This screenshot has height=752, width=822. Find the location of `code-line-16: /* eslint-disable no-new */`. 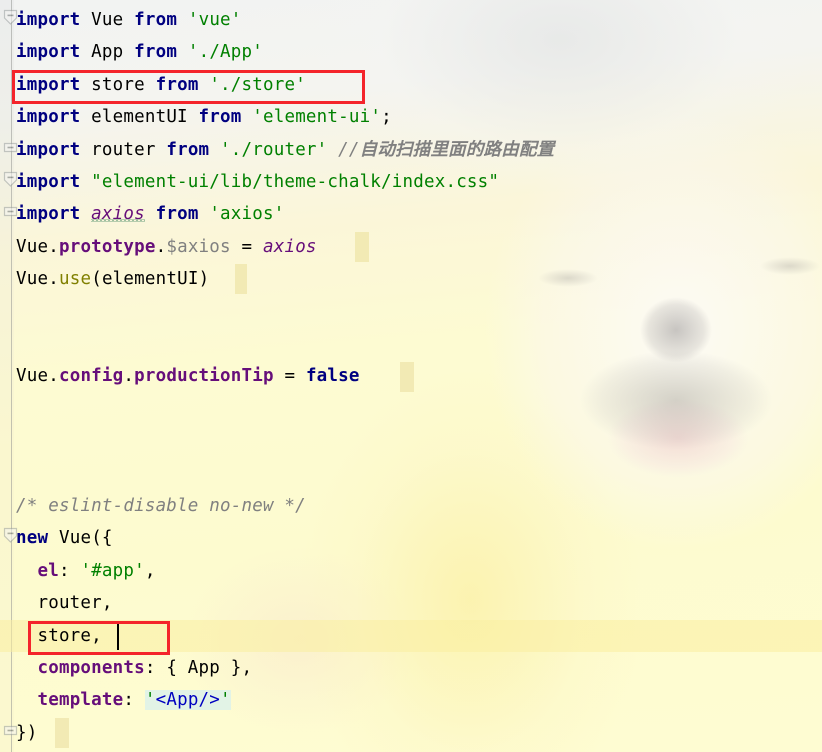

code-line-16: /* eslint-disable no-new */ is located at coordinates (411, 506).